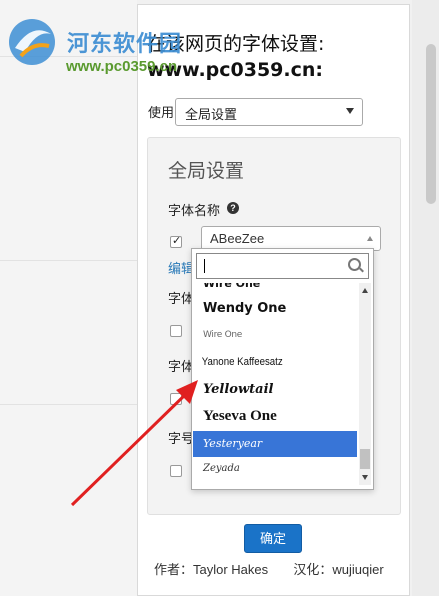  I want to click on font-option-yeseva-one: Yeseva One, so click(275, 416).